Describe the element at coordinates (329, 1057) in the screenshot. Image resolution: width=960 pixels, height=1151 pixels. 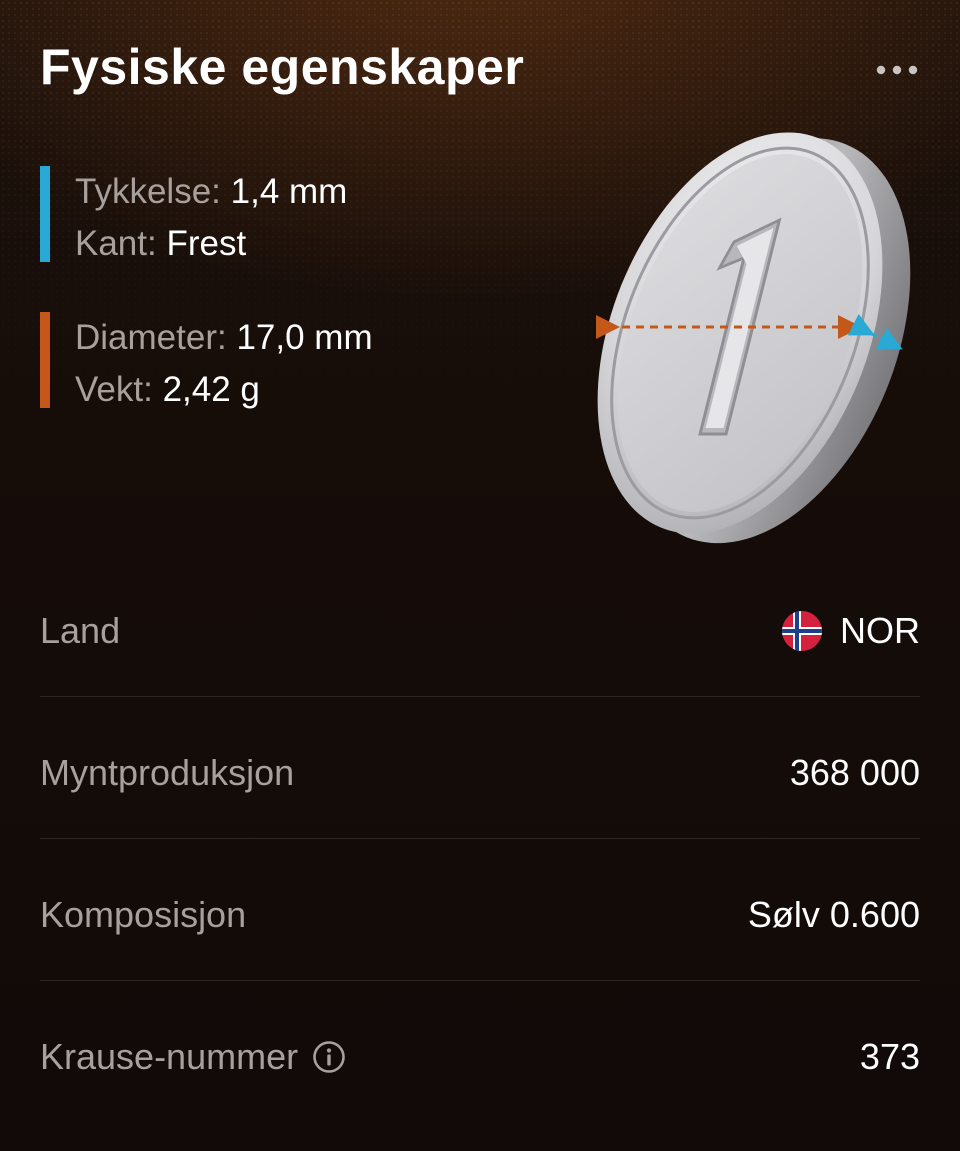
I see `info-icon` at that location.